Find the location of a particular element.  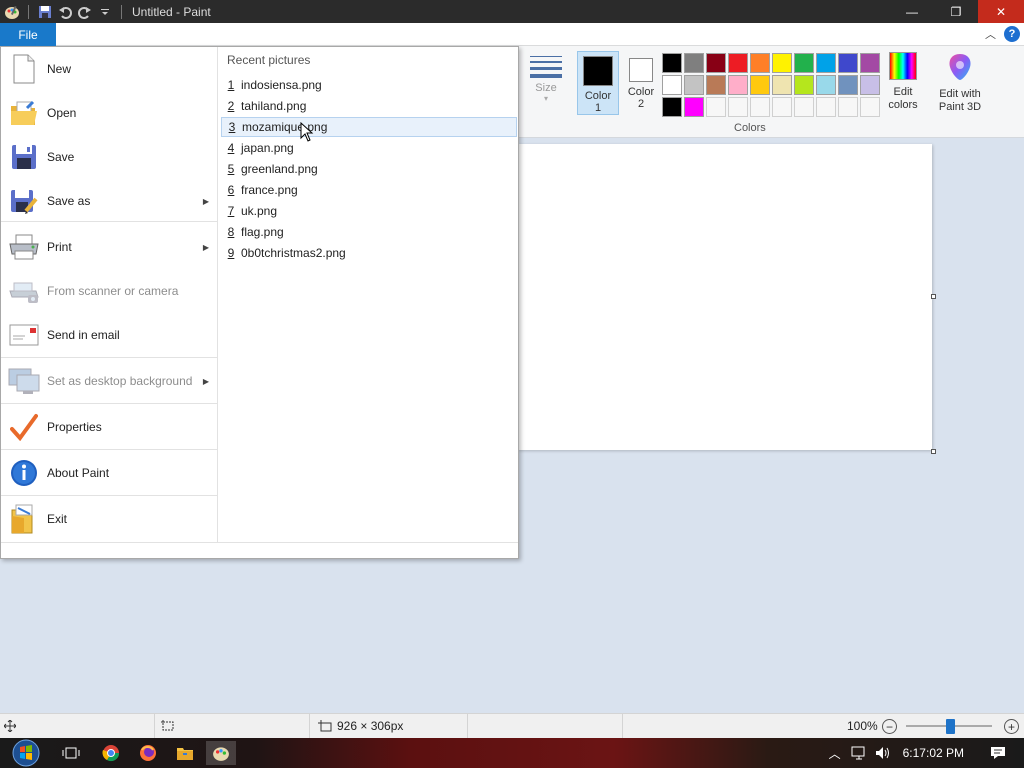

menu-item-from-scanner-or-camera: From scanner or camera is located at coordinates (109, 291).